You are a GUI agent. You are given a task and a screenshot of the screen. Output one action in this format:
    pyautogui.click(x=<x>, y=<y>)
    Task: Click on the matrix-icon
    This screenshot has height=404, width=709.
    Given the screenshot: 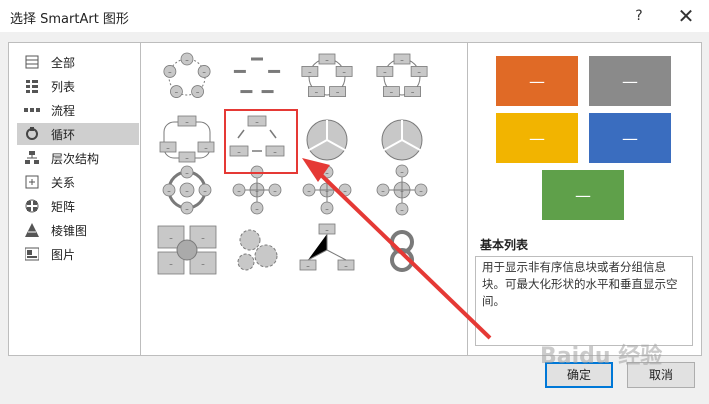 What is the action you would take?
    pyautogui.click(x=32, y=206)
    